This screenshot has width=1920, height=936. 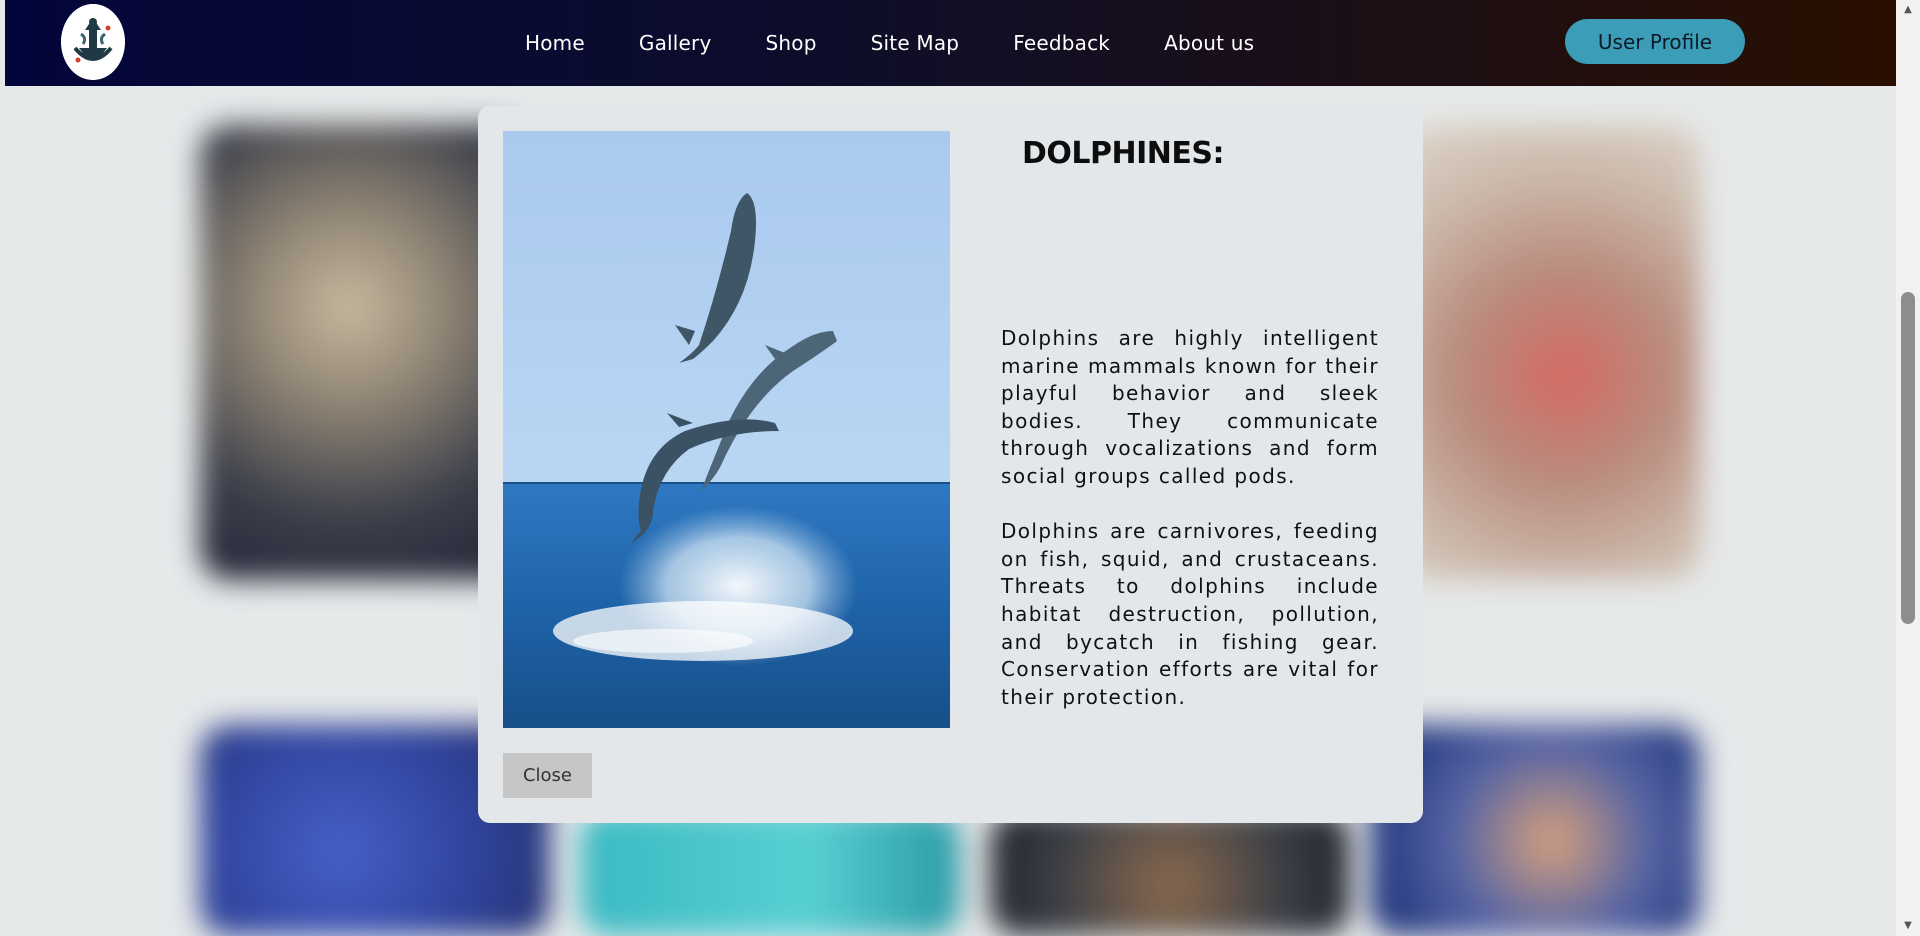 What do you see at coordinates (726, 429) in the screenshot?
I see `dolphins-photo` at bounding box center [726, 429].